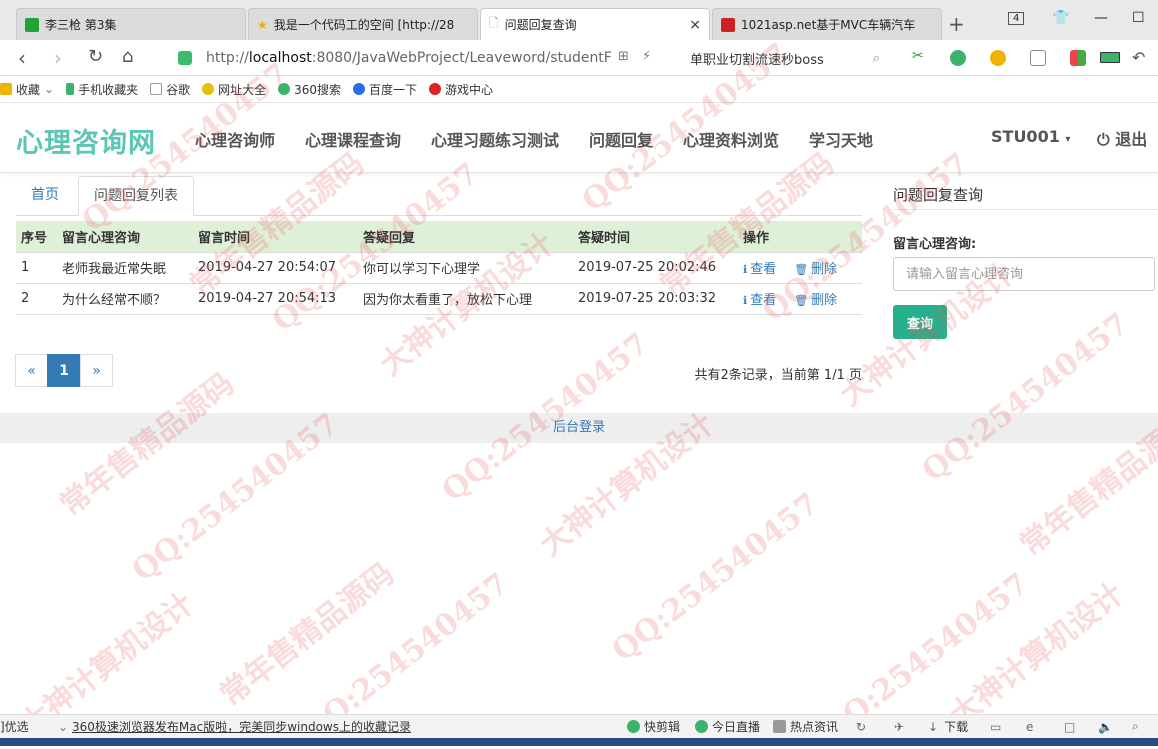 This screenshot has width=1158, height=749. I want to click on volume-icon: 🔈, so click(1105, 727).